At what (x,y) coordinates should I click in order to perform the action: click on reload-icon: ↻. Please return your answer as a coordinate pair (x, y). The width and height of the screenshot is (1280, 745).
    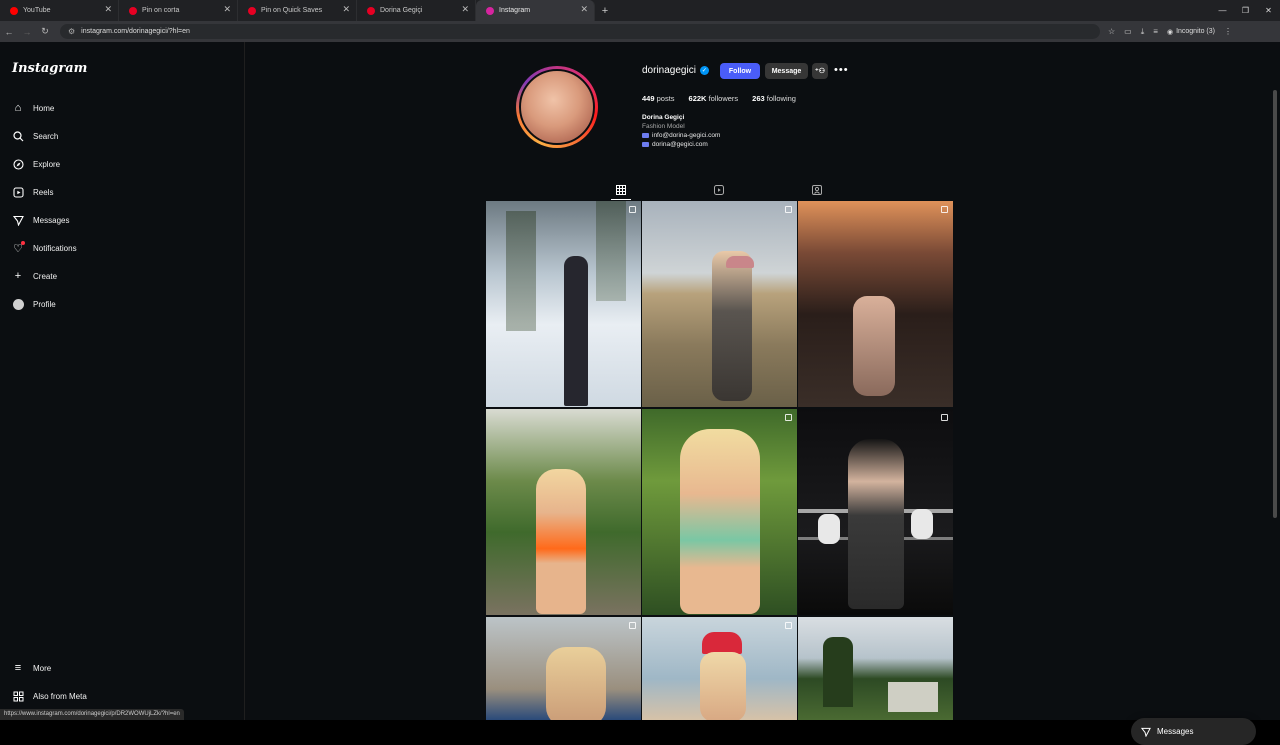
    Looking at the image, I should click on (45, 31).